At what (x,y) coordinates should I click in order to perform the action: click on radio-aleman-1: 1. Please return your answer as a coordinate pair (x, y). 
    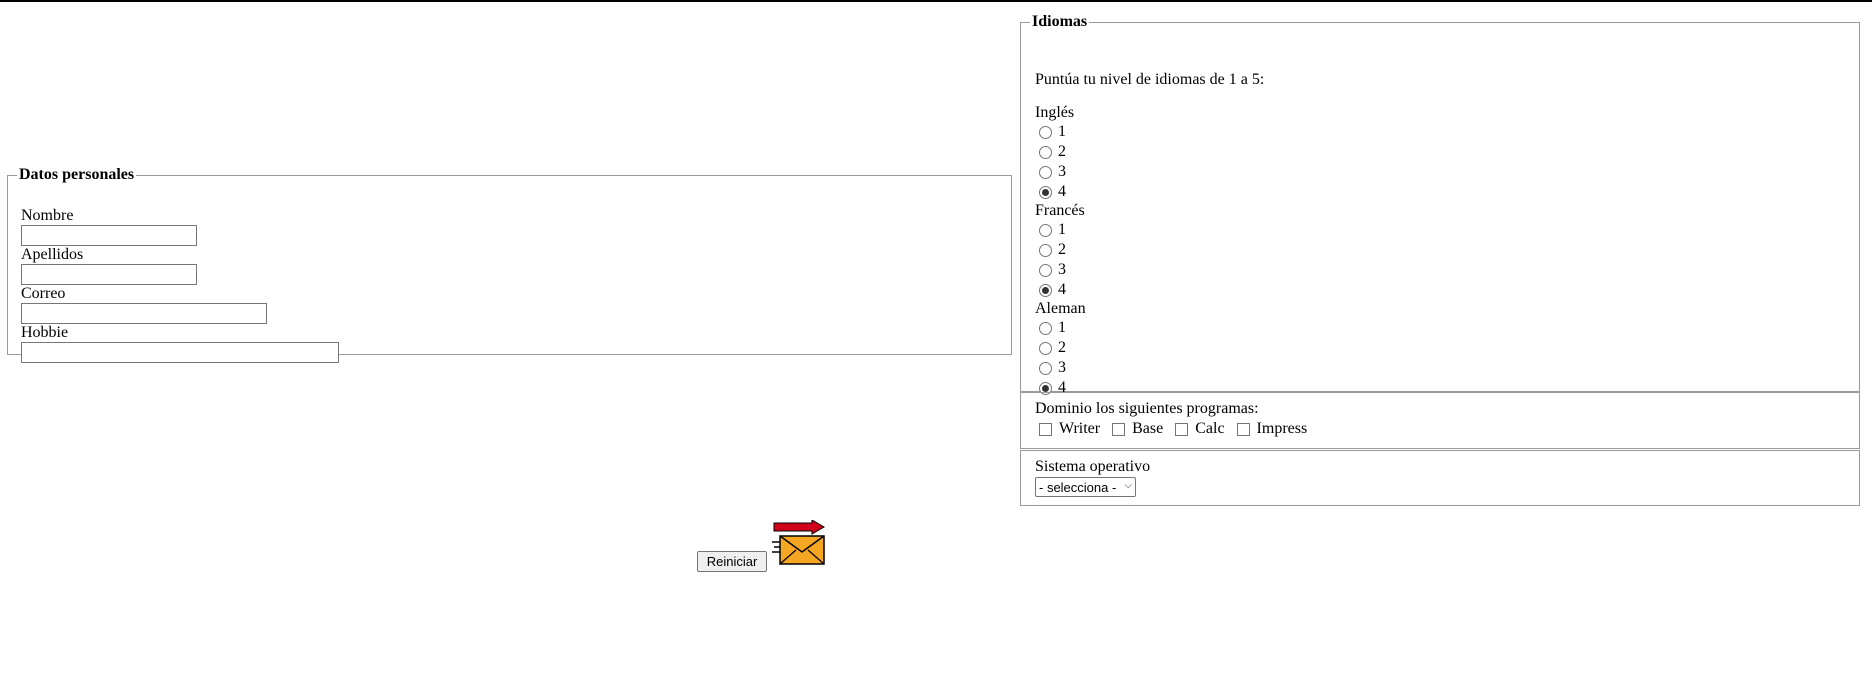
    Looking at the image, I should click on (1062, 328).